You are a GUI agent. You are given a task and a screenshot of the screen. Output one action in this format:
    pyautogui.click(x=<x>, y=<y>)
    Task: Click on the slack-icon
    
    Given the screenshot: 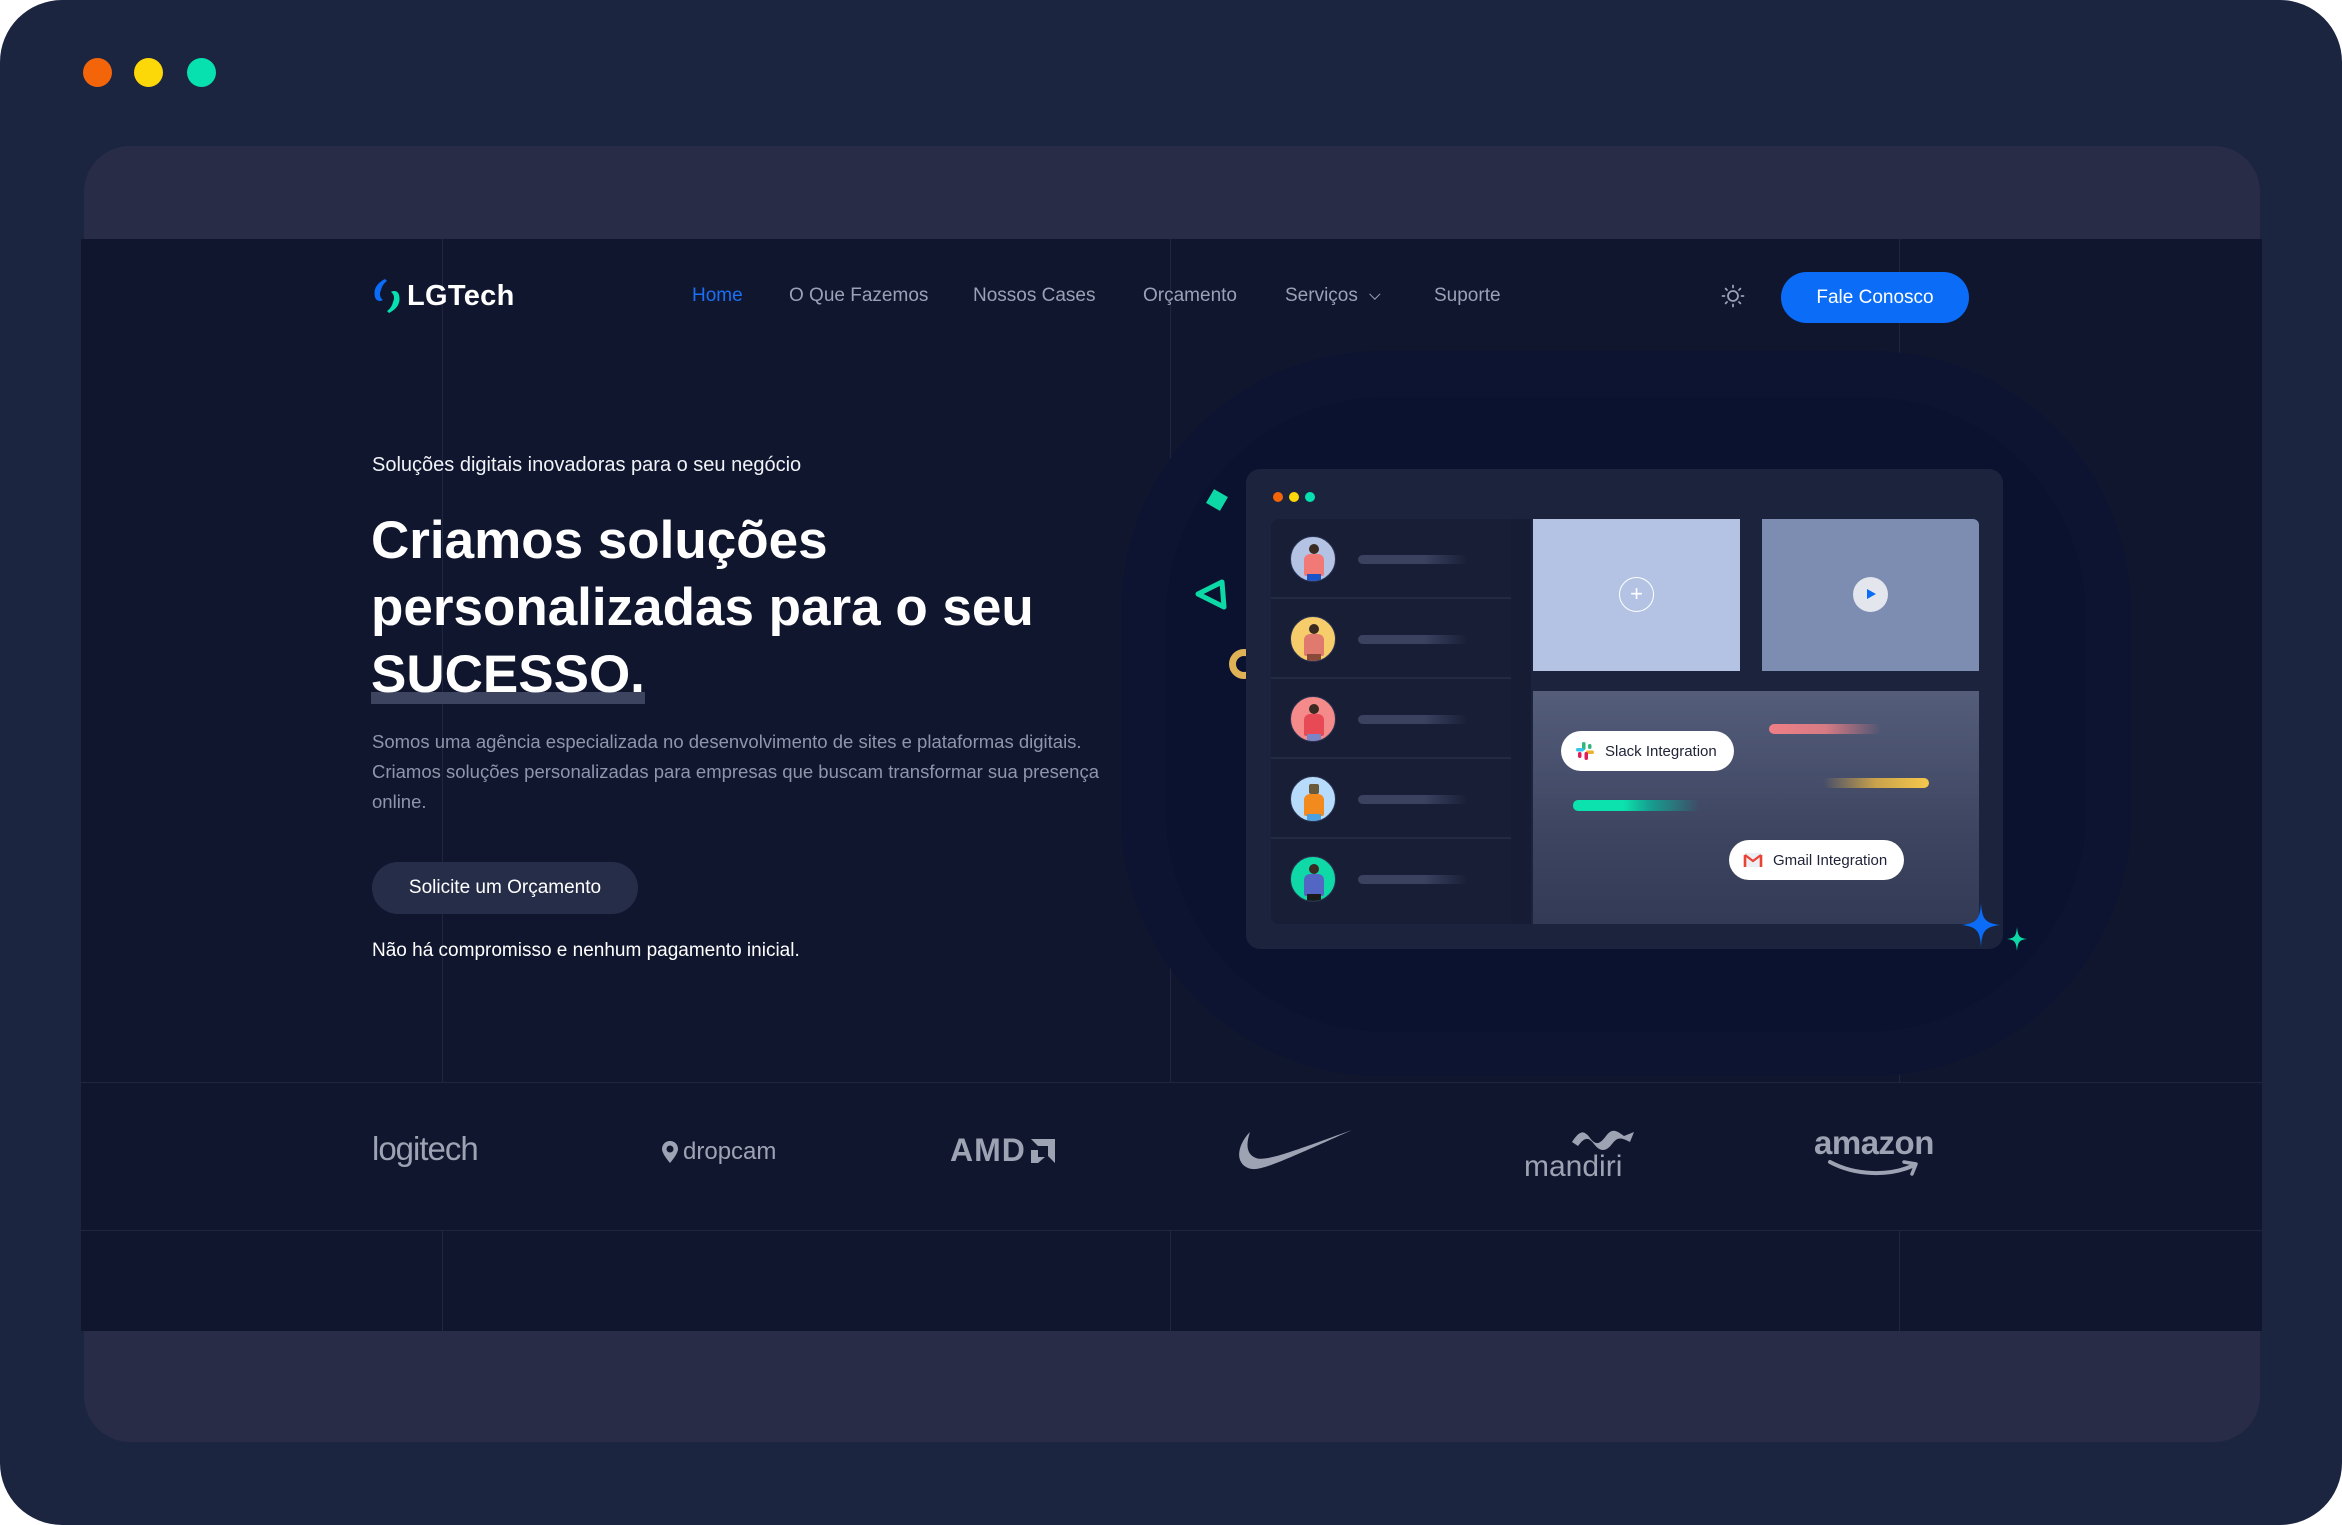 What is the action you would take?
    pyautogui.click(x=1585, y=751)
    